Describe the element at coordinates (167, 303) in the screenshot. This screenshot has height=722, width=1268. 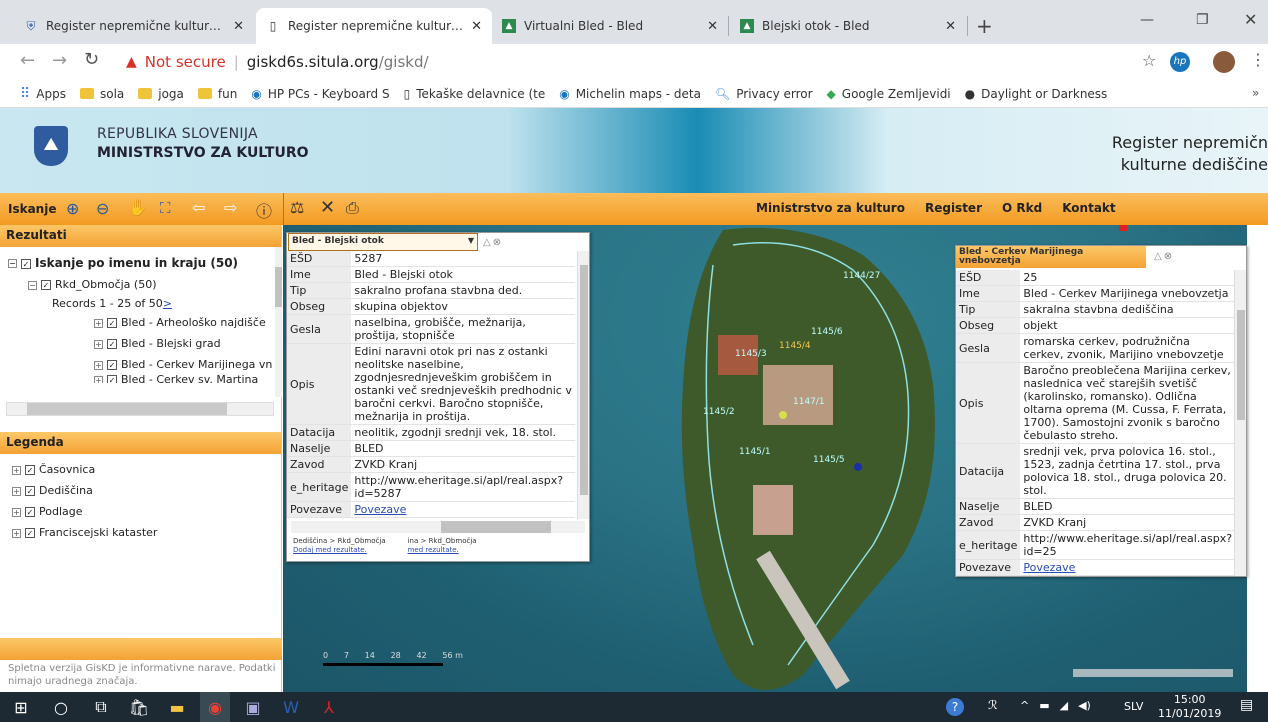
I see `next-page-link: >` at that location.